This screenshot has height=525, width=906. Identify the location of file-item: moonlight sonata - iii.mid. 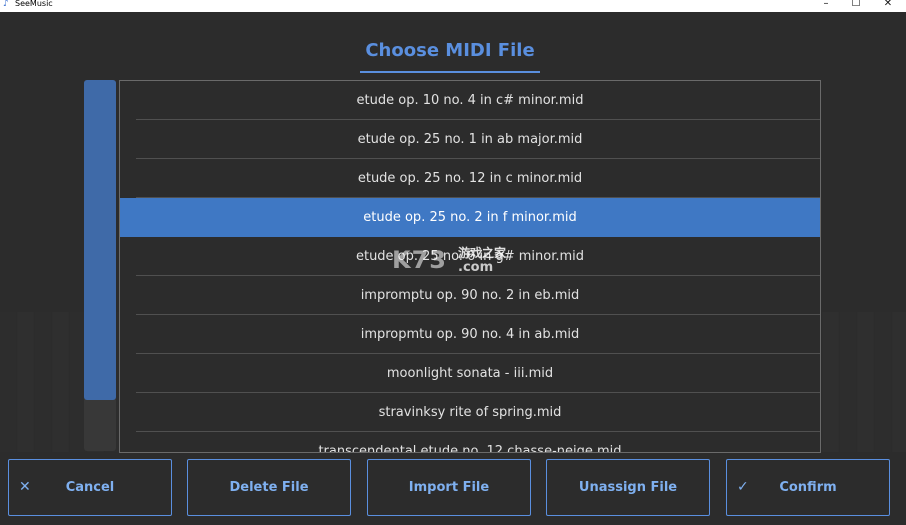
(470, 373).